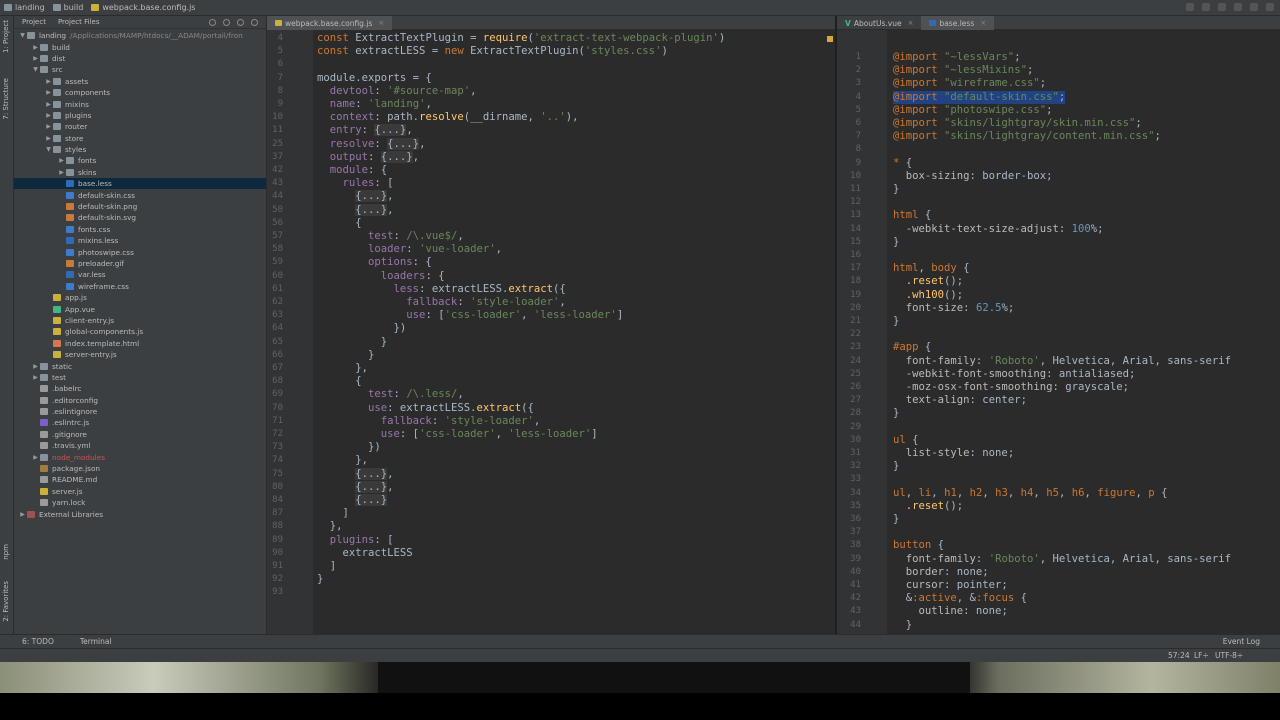 The image size is (1280, 720). Describe the element at coordinates (226, 22) in the screenshot. I see `collapse-icon` at that location.